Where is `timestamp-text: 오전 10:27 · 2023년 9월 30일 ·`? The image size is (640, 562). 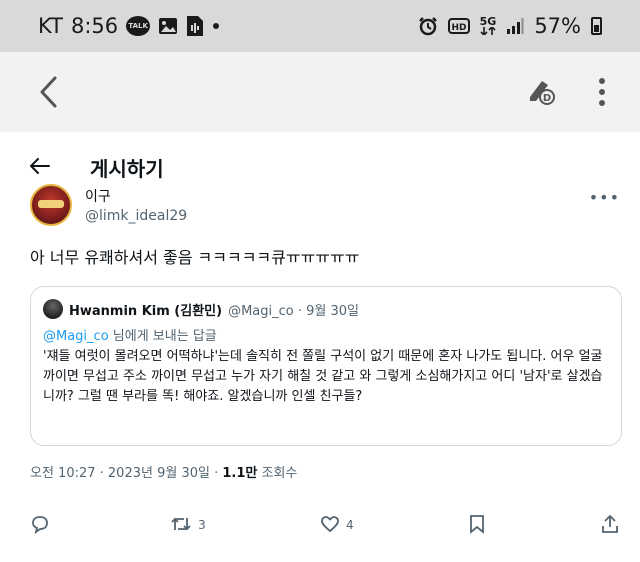 timestamp-text: 오전 10:27 · 2023년 9월 30일 · is located at coordinates (124, 473).